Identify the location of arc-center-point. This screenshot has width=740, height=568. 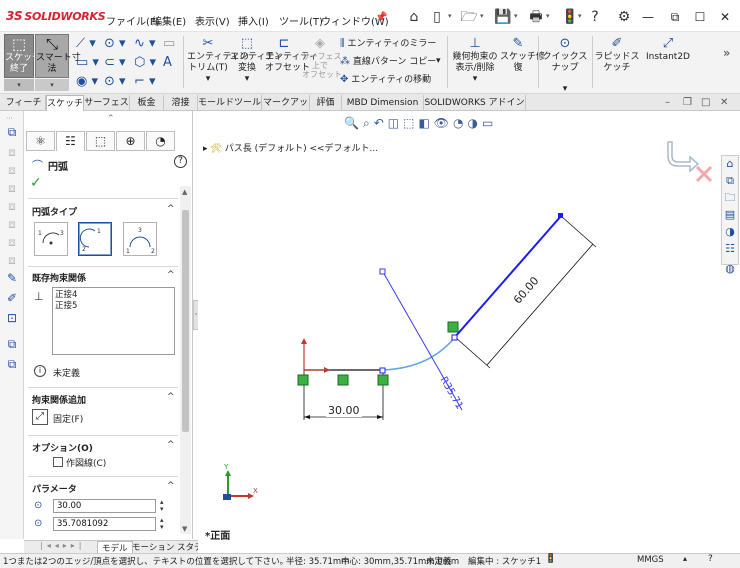
(382, 271).